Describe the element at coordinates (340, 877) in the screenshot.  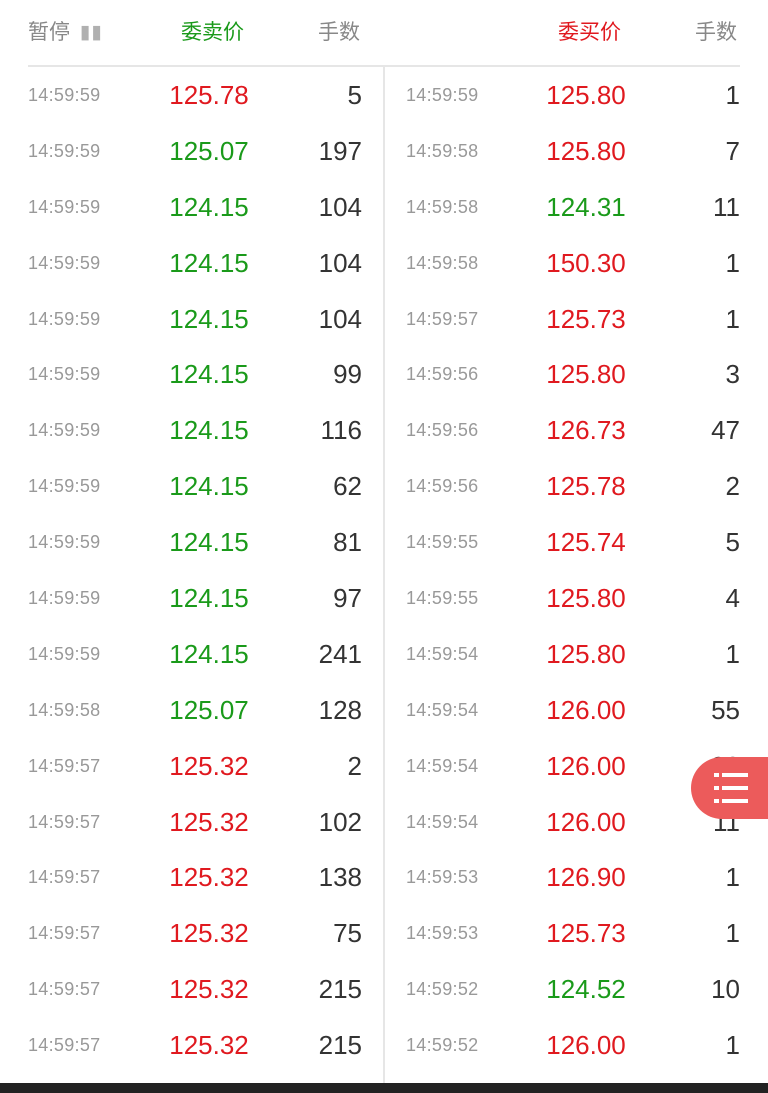
I see `order-quantity: 138` at that location.